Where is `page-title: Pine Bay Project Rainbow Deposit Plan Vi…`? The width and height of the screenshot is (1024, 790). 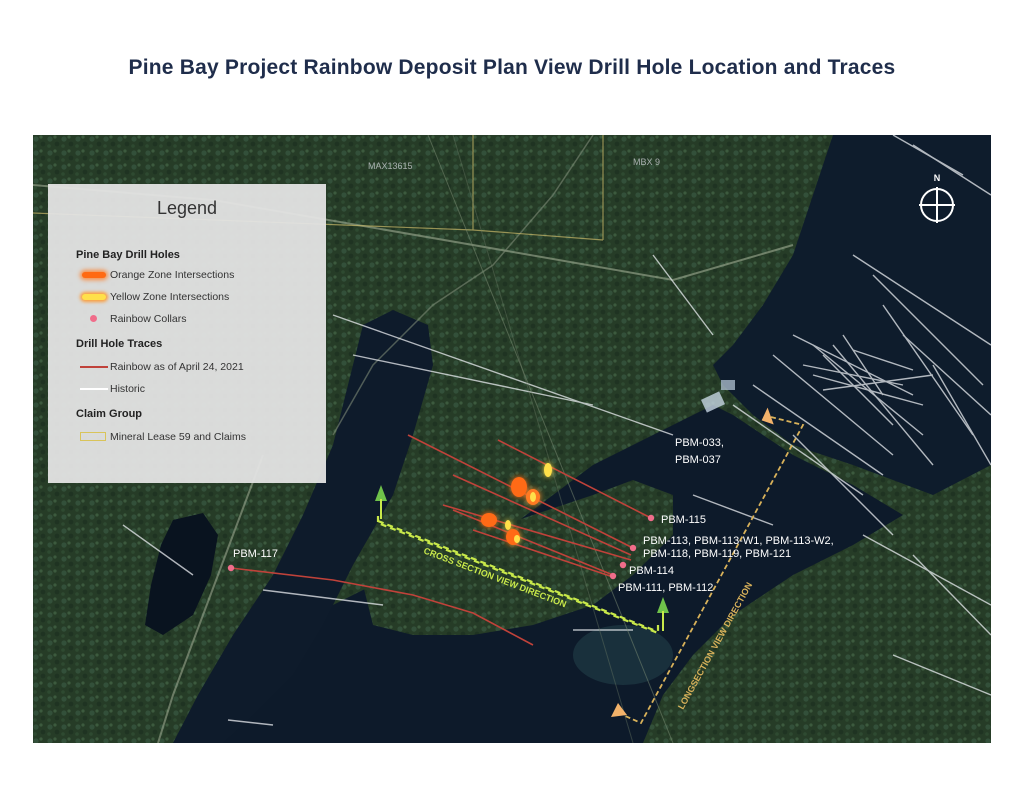
page-title: Pine Bay Project Rainbow Deposit Plan Vi… is located at coordinates (512, 67).